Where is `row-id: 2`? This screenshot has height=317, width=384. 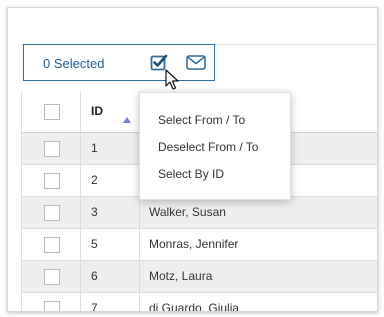 row-id: 2 is located at coordinates (94, 179).